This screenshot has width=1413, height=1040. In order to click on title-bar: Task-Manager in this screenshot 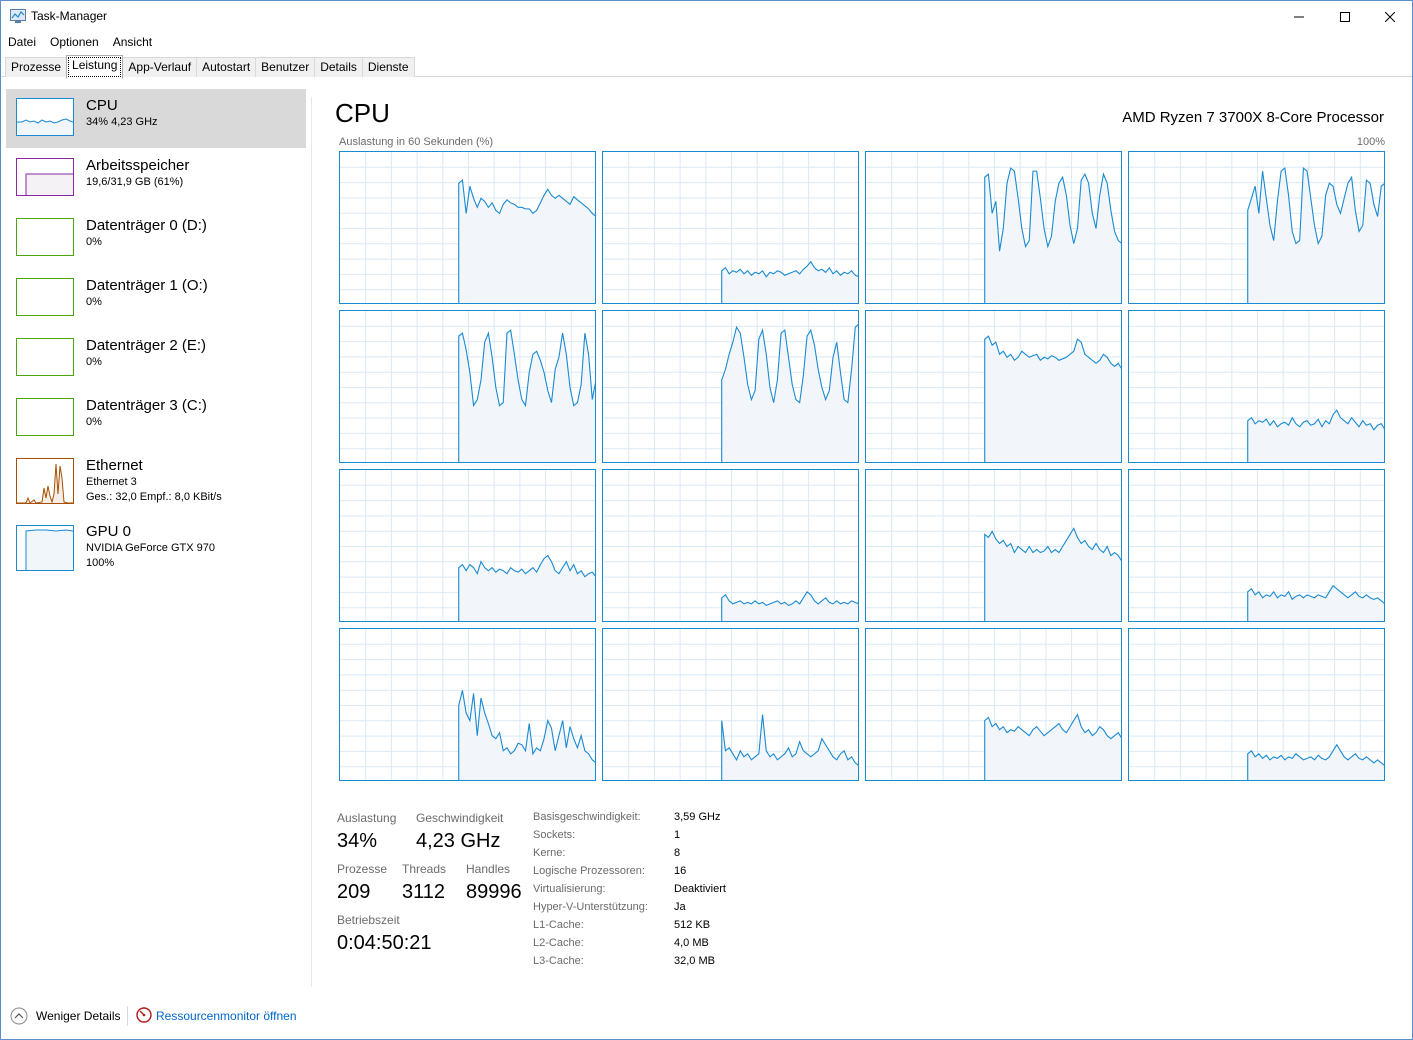, I will do `click(706, 16)`.